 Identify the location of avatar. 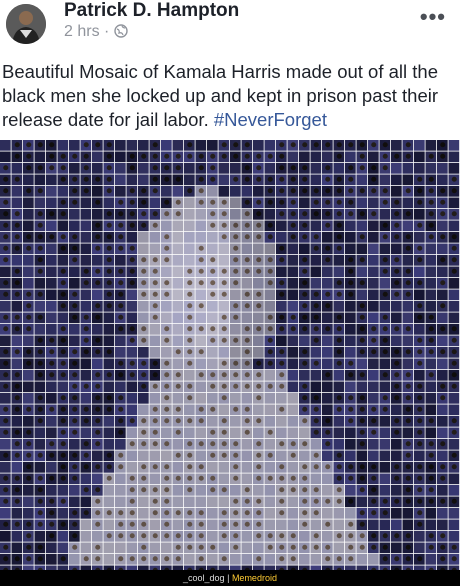
(26, 24).